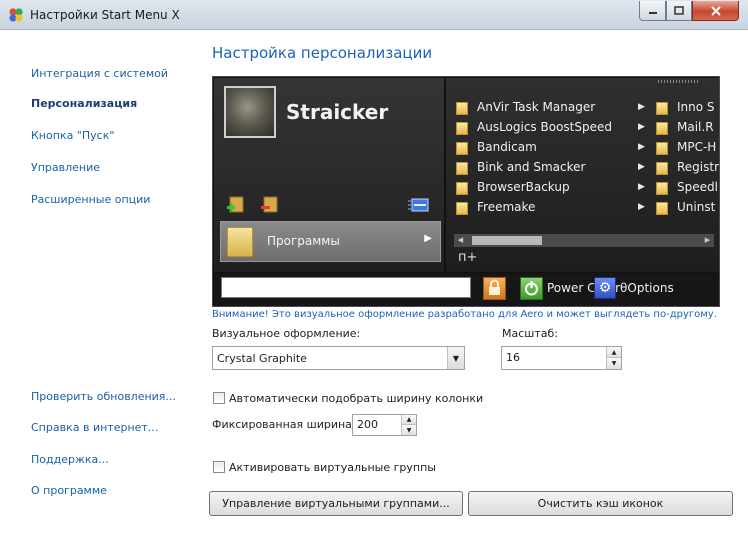  Describe the element at coordinates (374, 15) in the screenshot. I see `title-bar: Настройки Start Menu X` at that location.